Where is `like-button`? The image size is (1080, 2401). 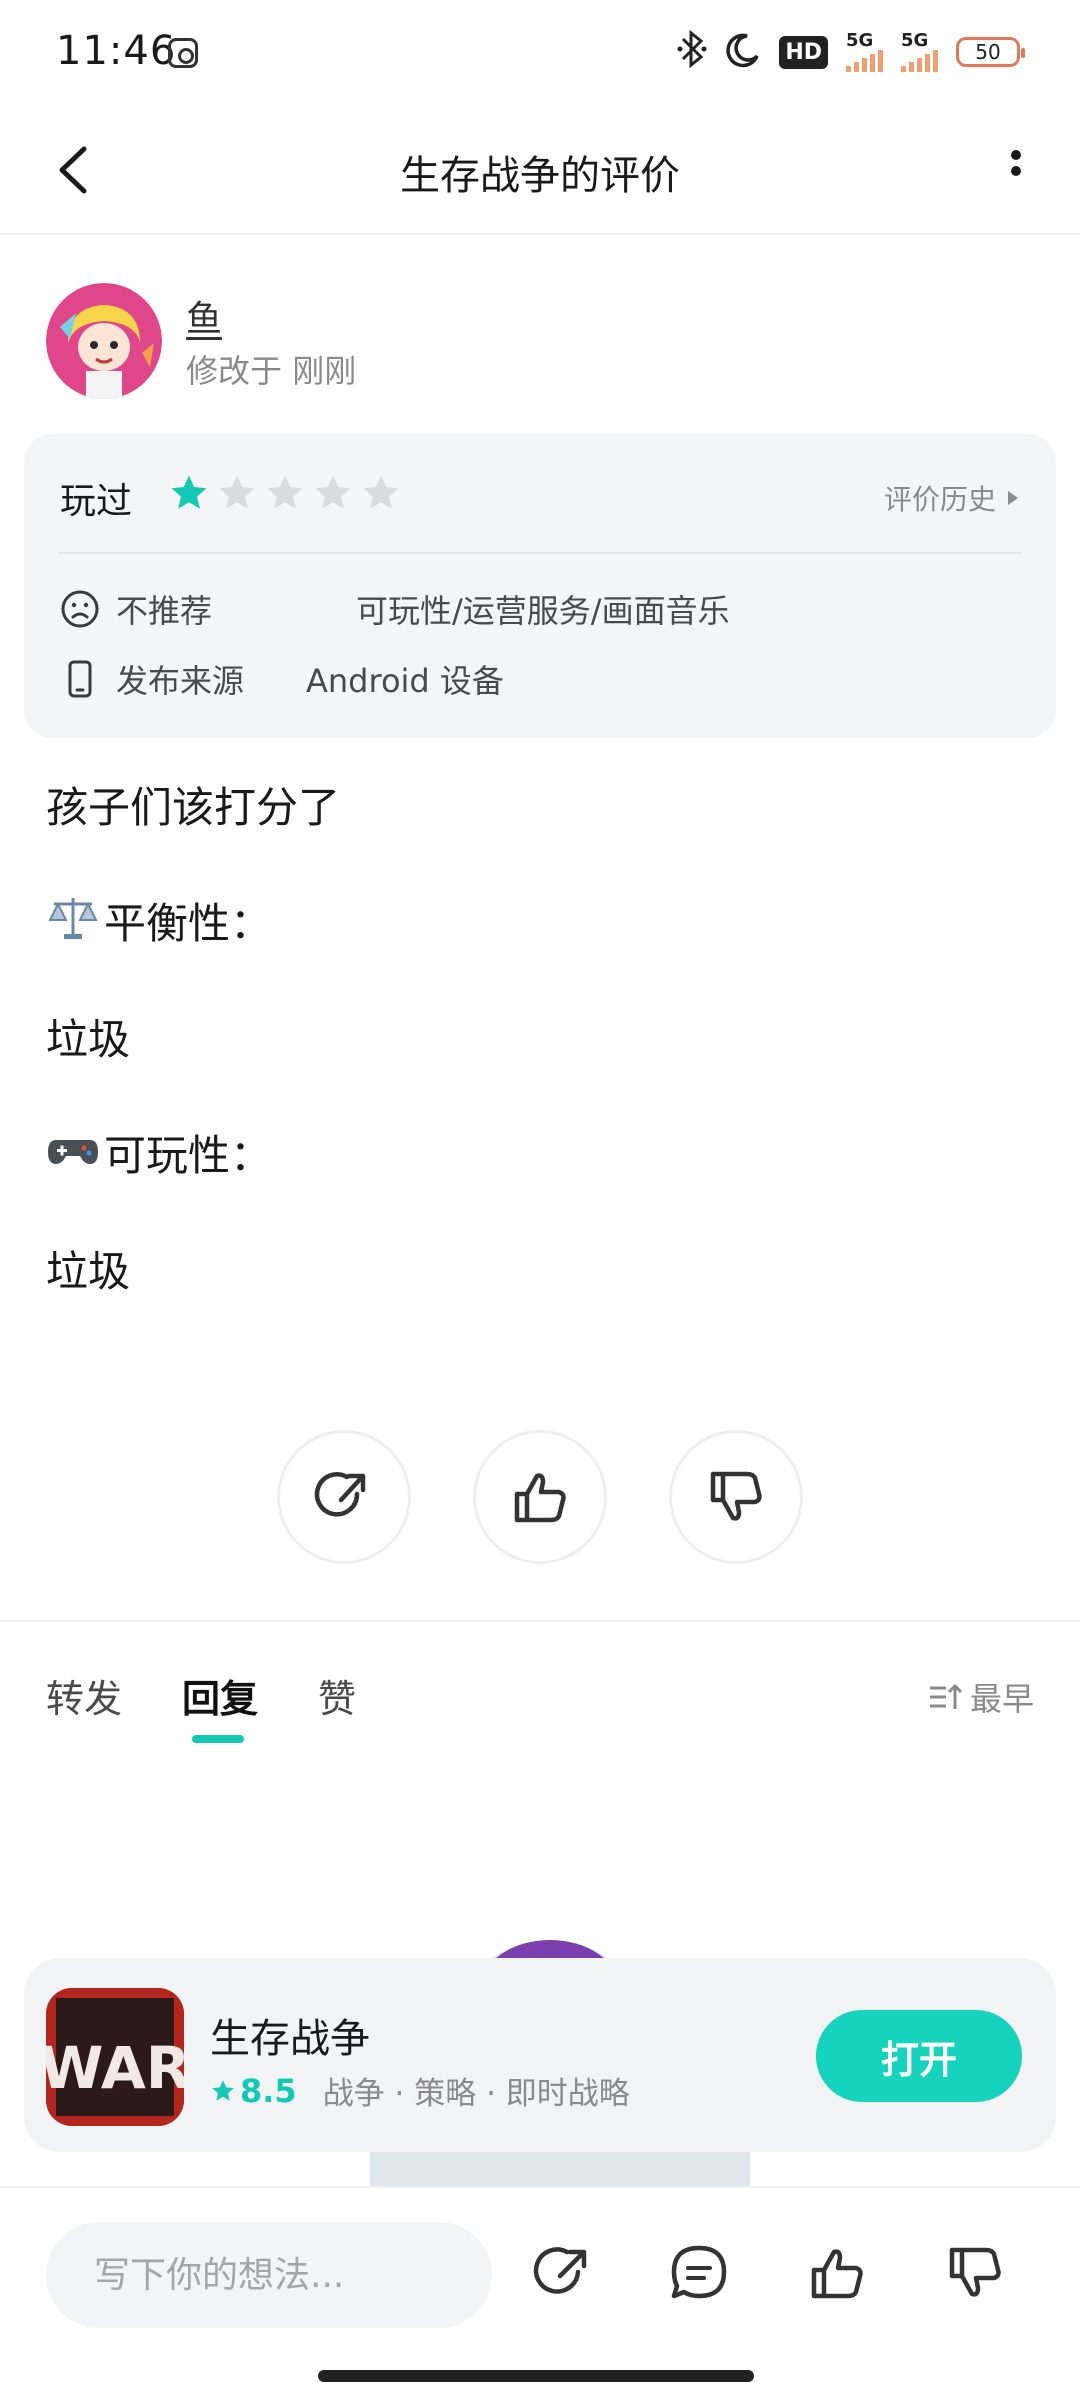
like-button is located at coordinates (540, 1497).